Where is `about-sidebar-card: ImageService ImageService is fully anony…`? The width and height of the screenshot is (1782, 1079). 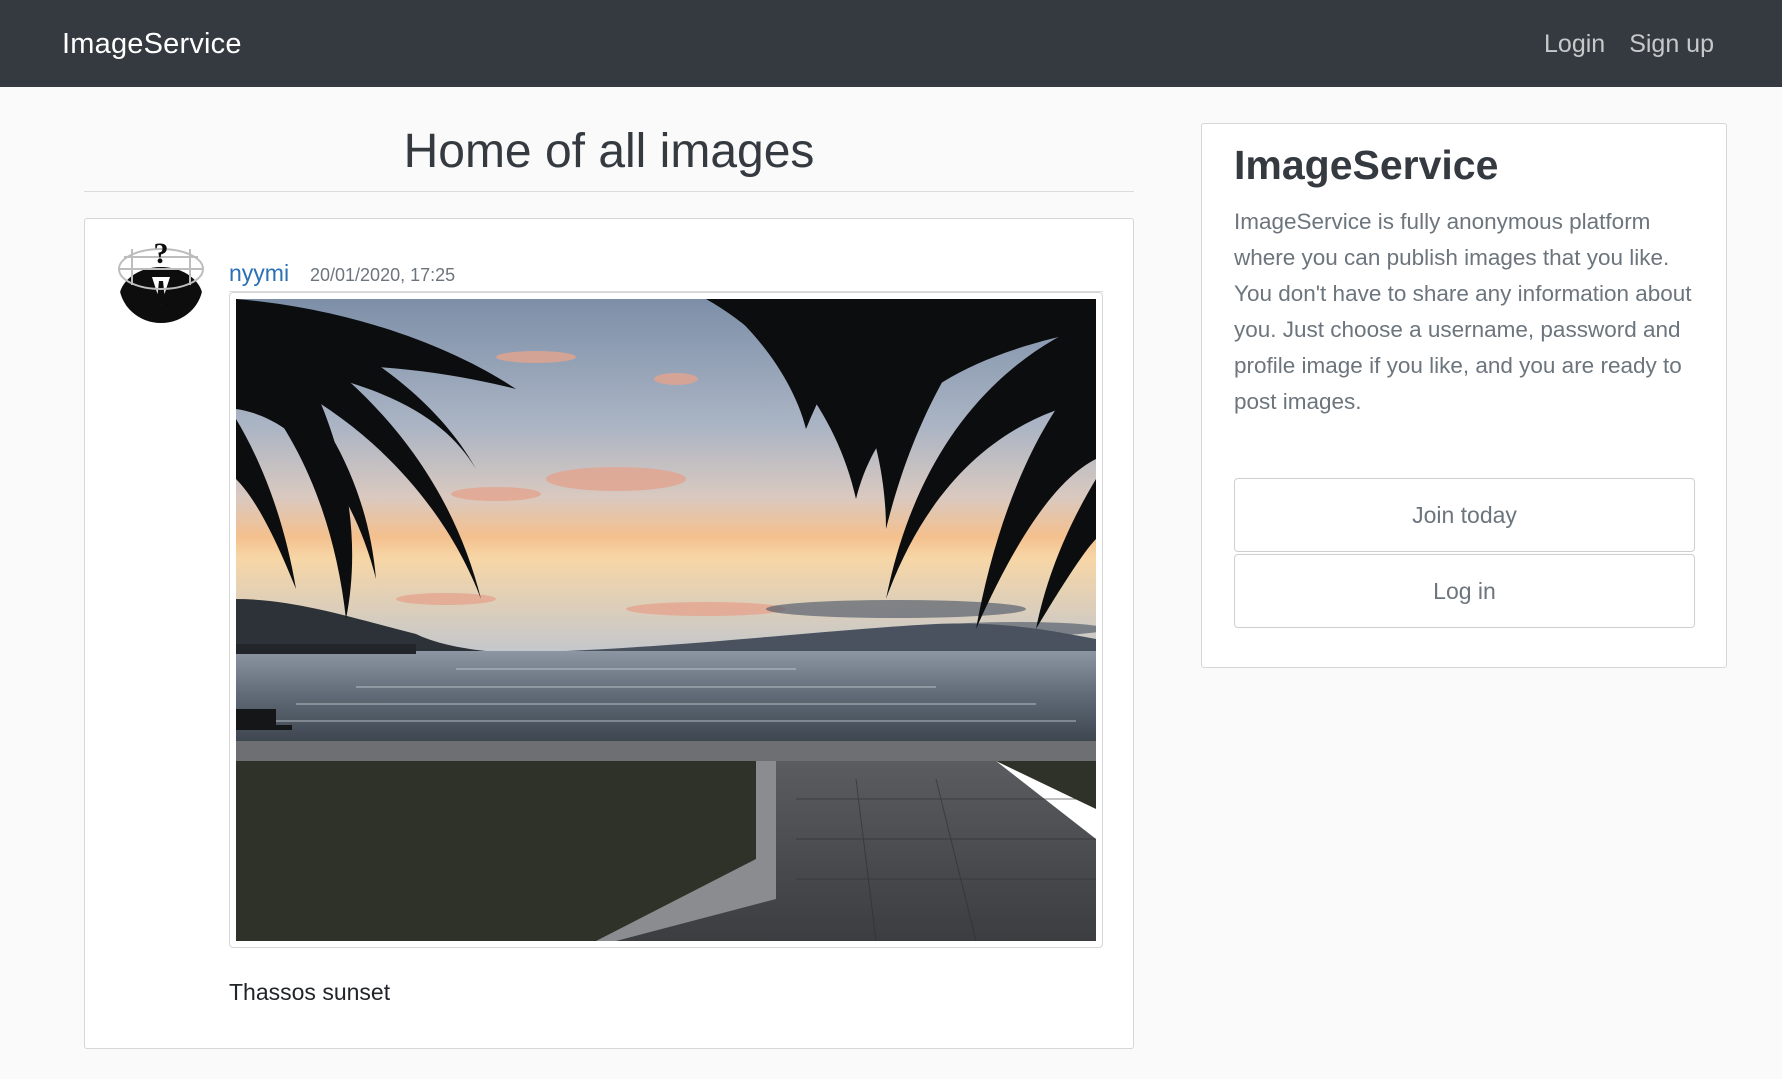
about-sidebar-card: ImageService ImageService is fully anony… is located at coordinates (1464, 395).